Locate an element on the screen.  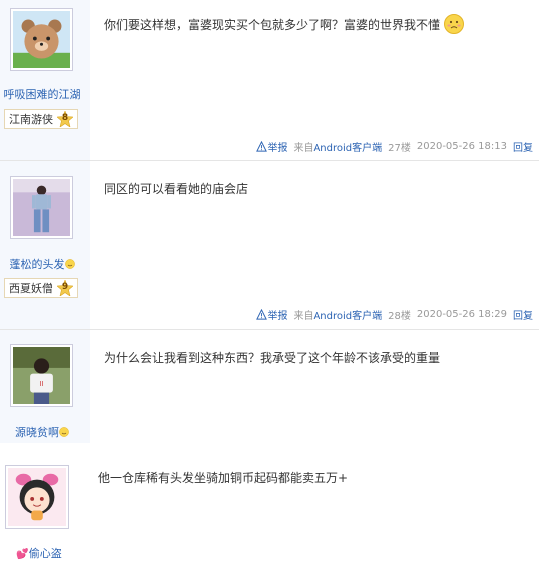
avatar: II is located at coordinates (41, 375).